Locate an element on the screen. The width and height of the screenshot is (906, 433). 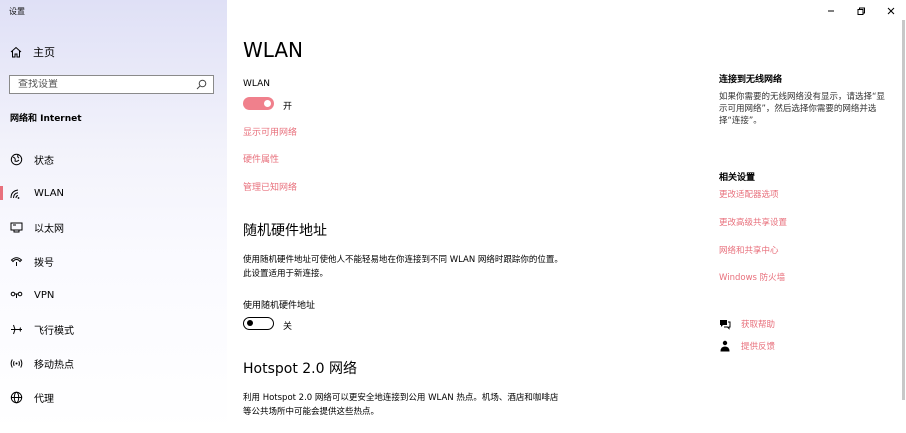
window-controls is located at coordinates (861, 11).